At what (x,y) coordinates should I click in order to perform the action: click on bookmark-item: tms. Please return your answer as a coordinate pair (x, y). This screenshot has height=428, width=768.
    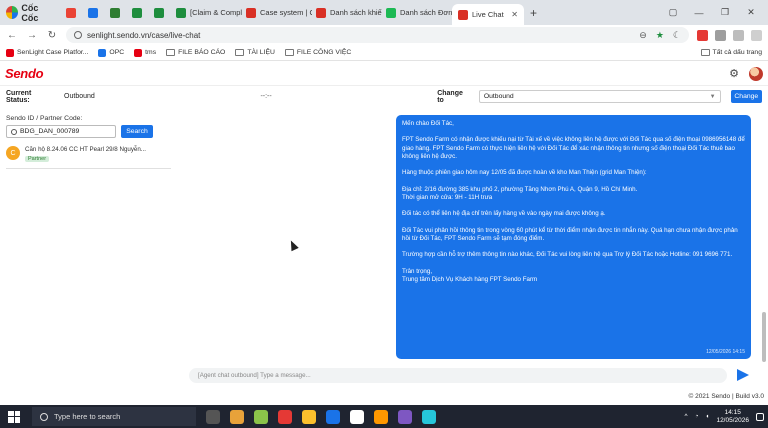
    Looking at the image, I should click on (145, 52).